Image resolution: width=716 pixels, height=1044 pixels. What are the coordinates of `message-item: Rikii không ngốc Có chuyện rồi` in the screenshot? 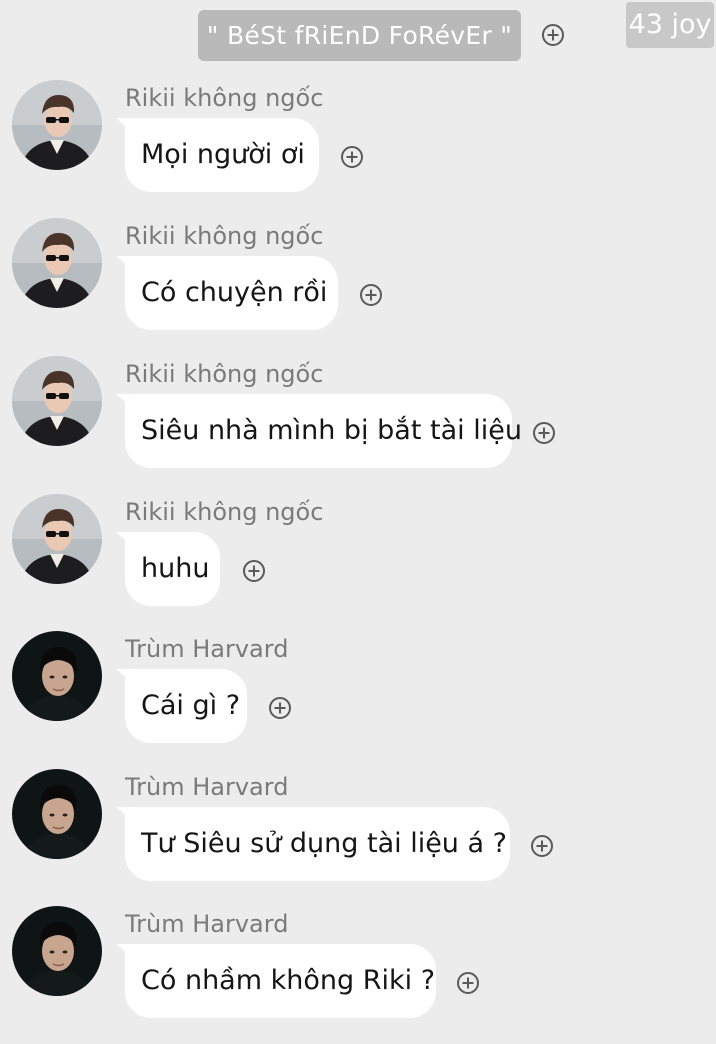 It's located at (358, 287).